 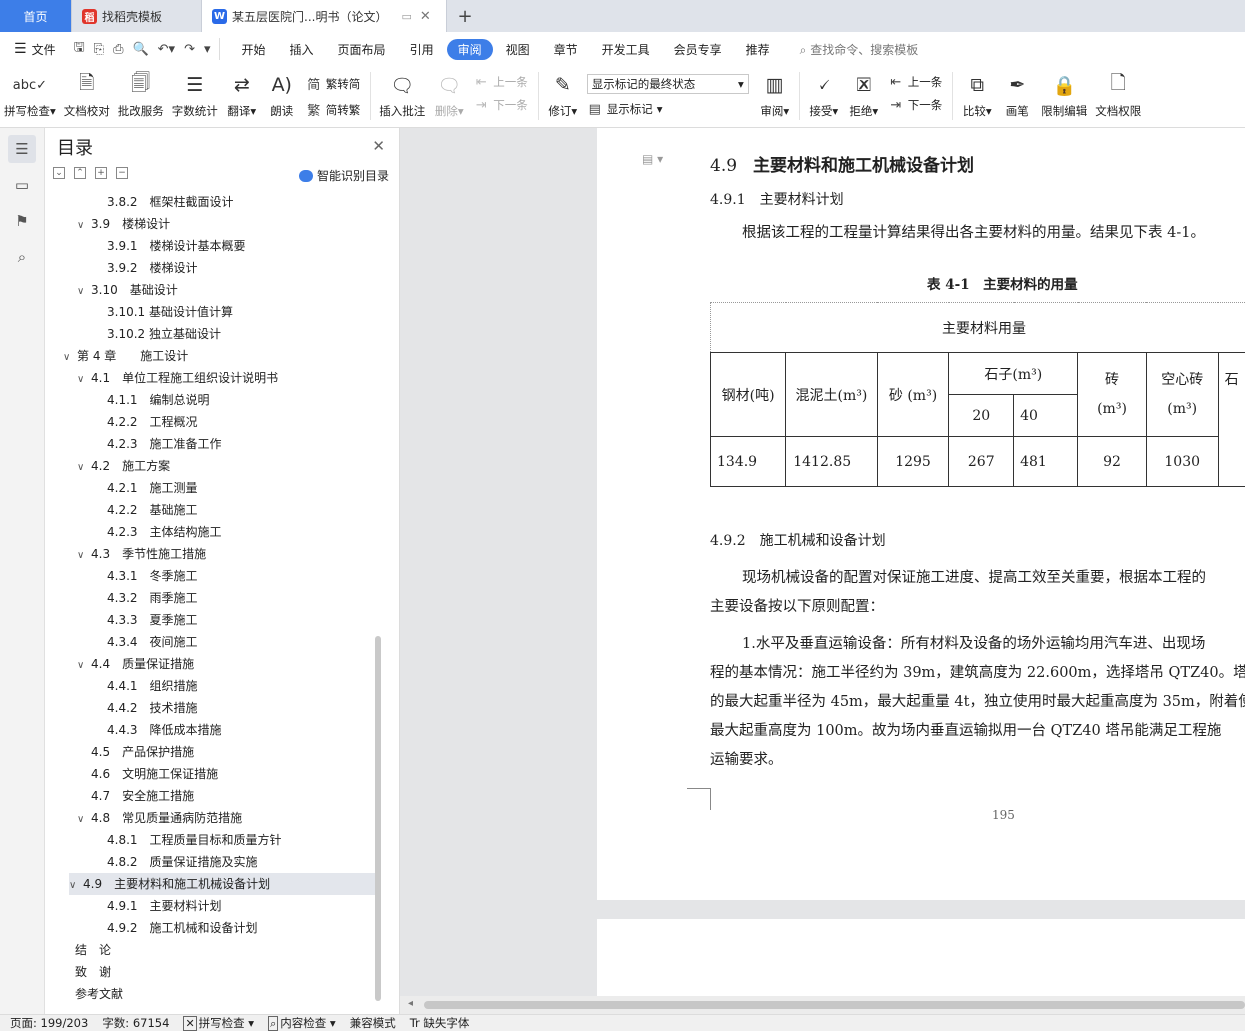 I want to click on review-button: ▥ 审阅▾, so click(x=775, y=94).